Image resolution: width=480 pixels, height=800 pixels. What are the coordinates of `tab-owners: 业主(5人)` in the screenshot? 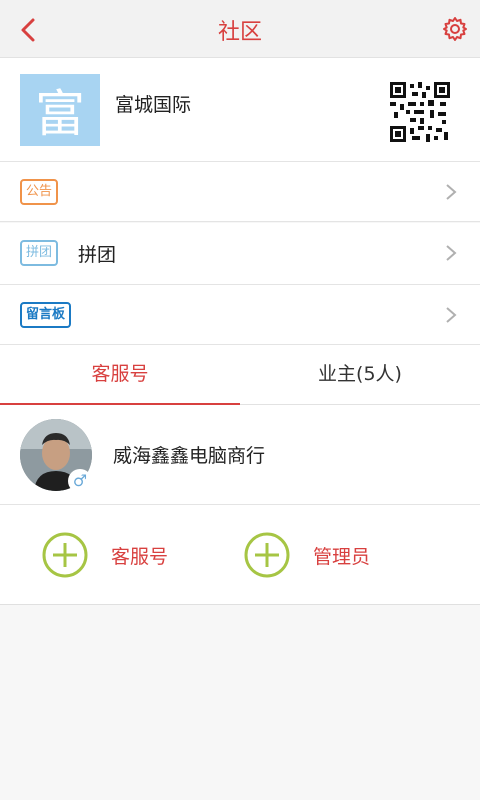 It's located at (360, 375).